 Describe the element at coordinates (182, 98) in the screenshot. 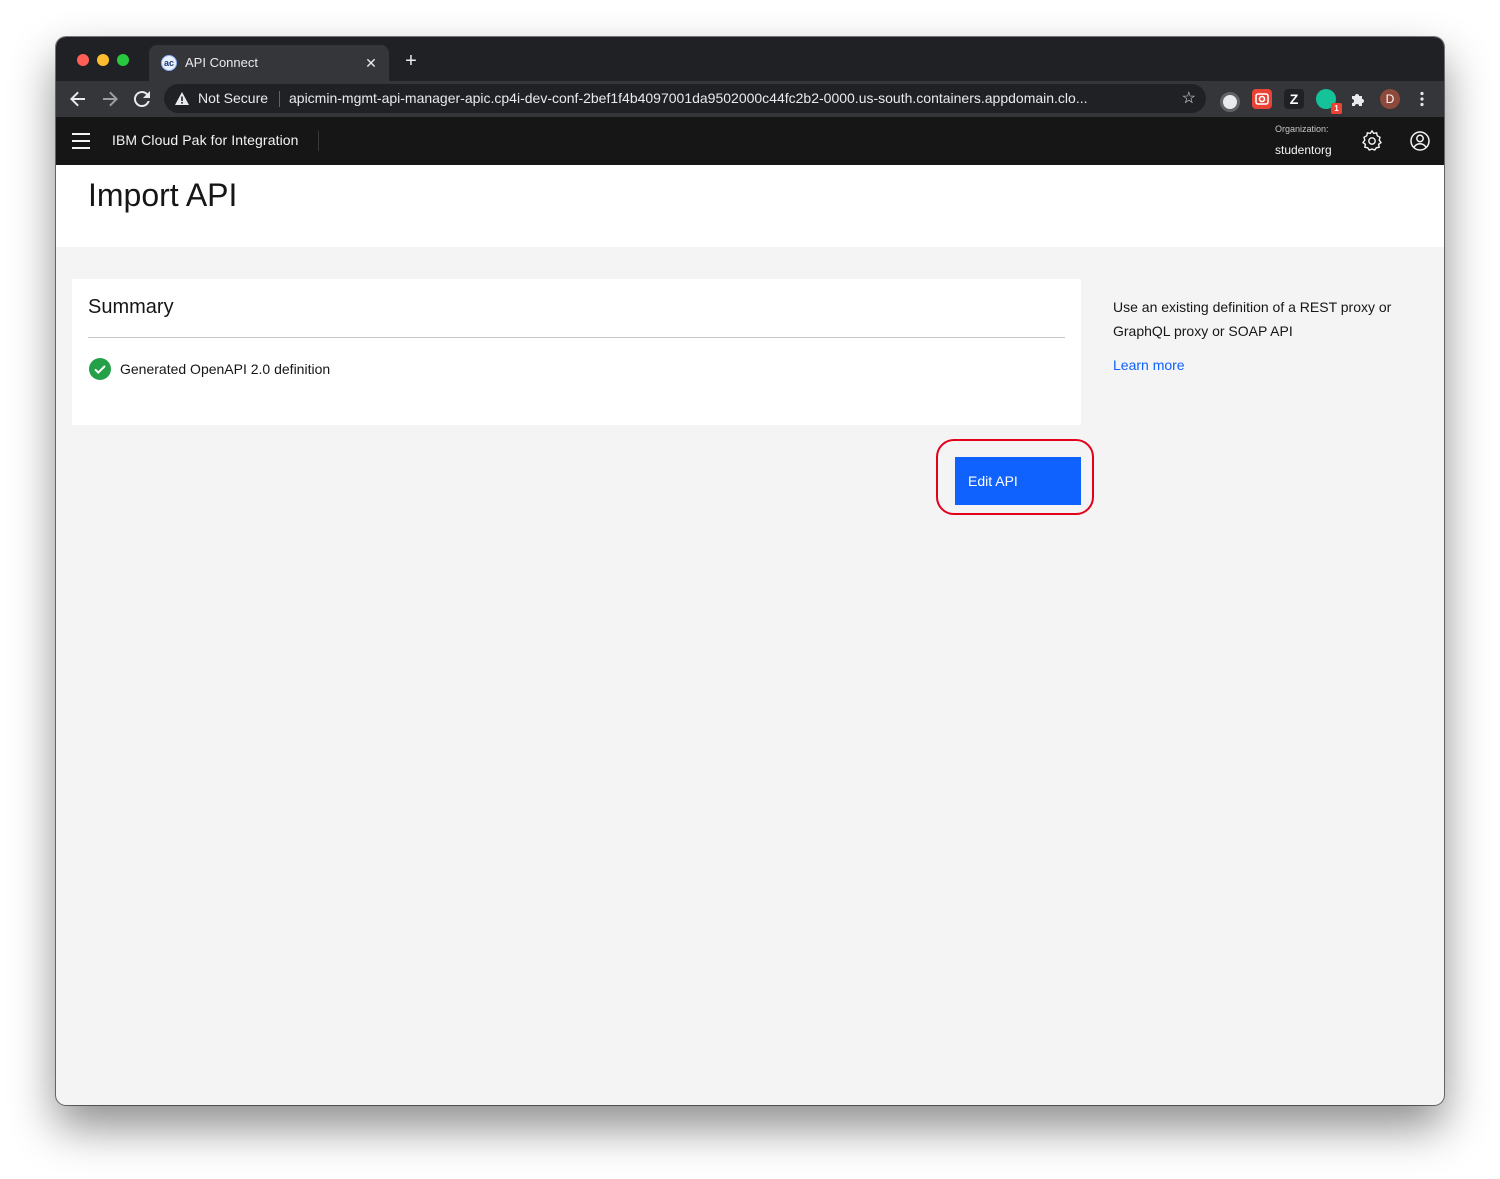

I see `warning-icon` at that location.